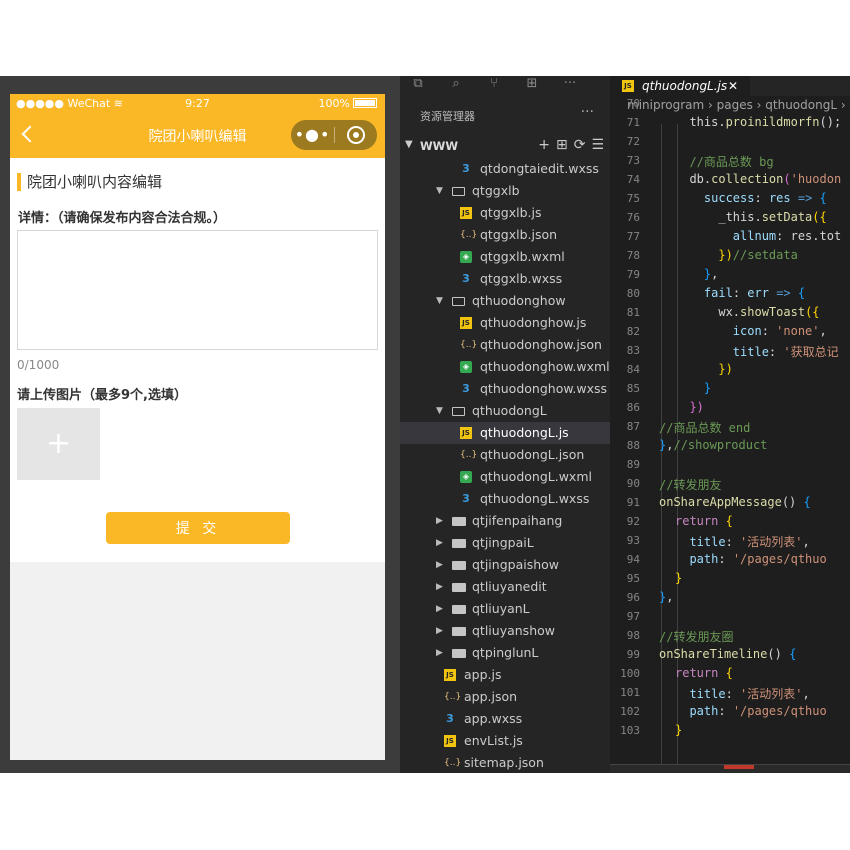 The height and width of the screenshot is (850, 850). What do you see at coordinates (562, 145) in the screenshot?
I see `new-folder-icon: ⊞` at bounding box center [562, 145].